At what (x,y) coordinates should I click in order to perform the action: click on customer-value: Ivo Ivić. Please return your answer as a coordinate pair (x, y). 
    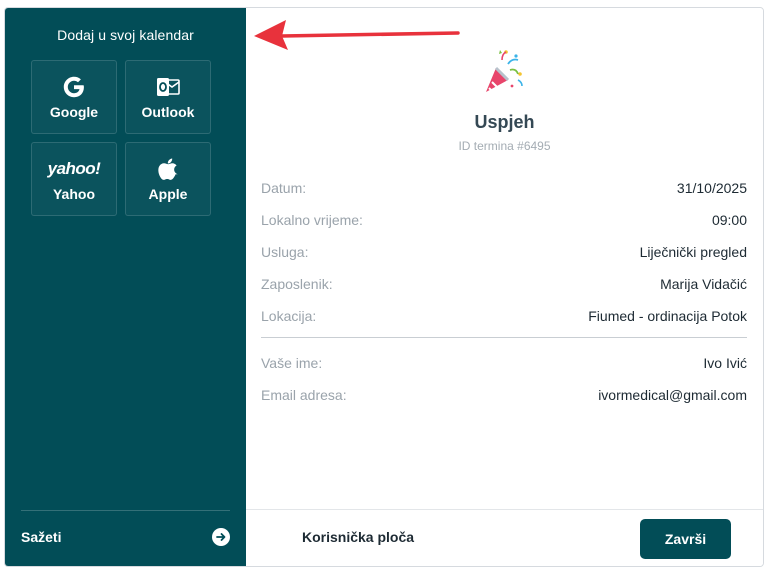
    Looking at the image, I should click on (725, 363).